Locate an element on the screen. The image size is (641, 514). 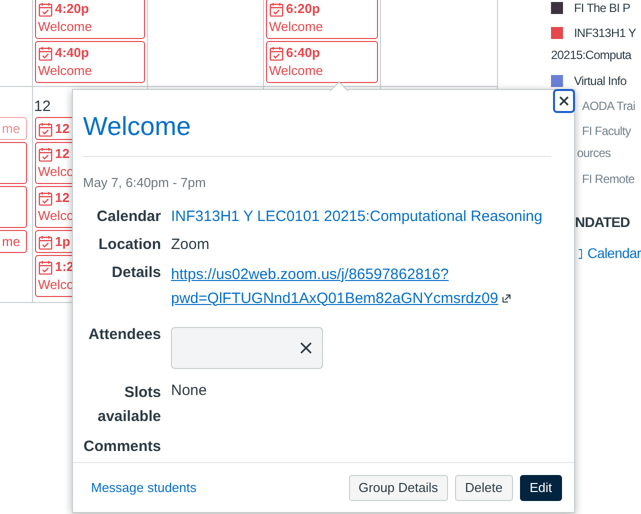
zoom-link: https://us02web.zoom.us/j/86597862816? pwd=QlFTUGNnd1AxQ01Bem82aGNYcmsrdz09 is located at coordinates (341, 286).